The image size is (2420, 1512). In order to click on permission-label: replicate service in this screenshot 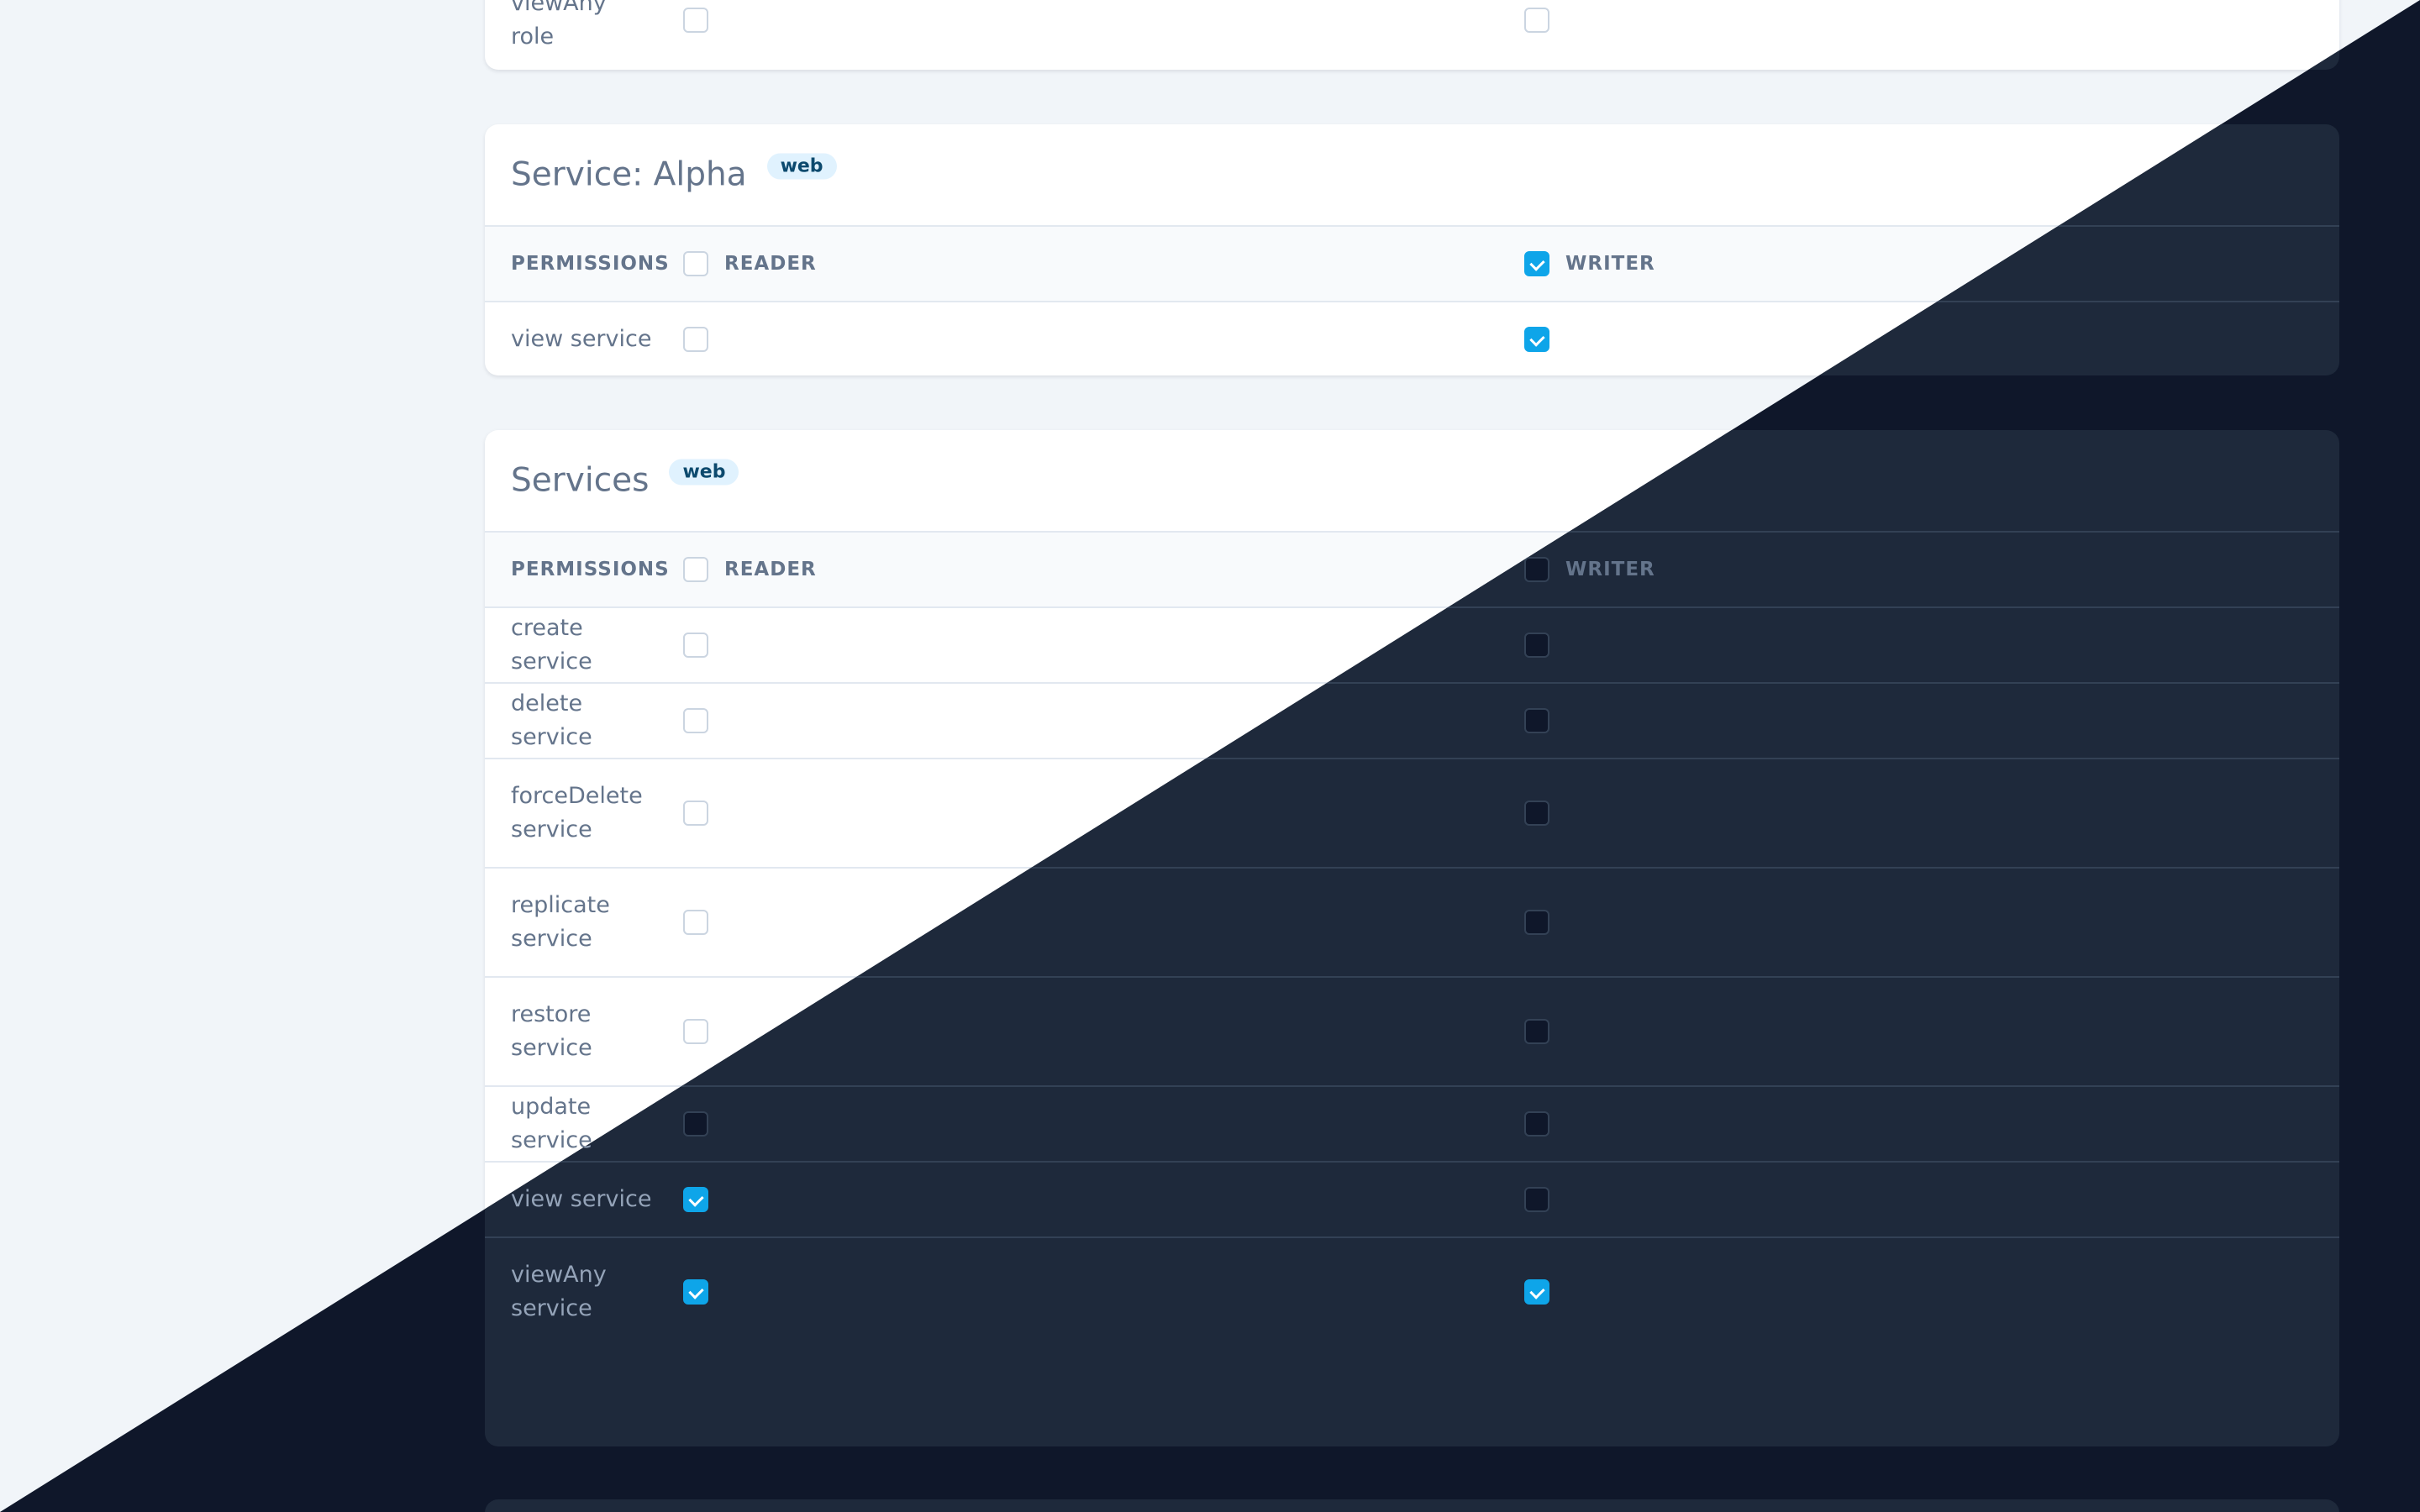, I will do `click(560, 922)`.